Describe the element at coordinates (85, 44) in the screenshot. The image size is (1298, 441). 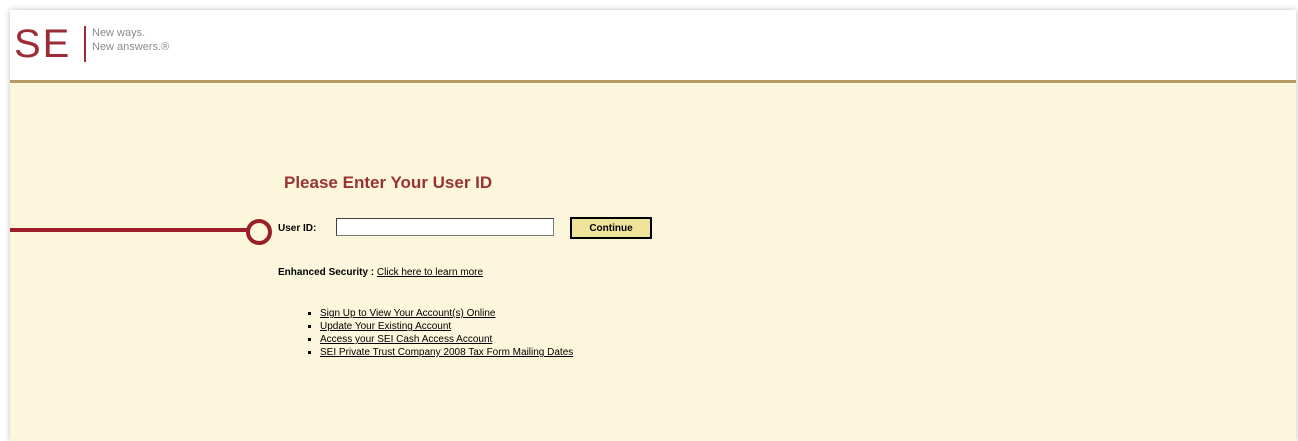
I see `logo-divider` at that location.